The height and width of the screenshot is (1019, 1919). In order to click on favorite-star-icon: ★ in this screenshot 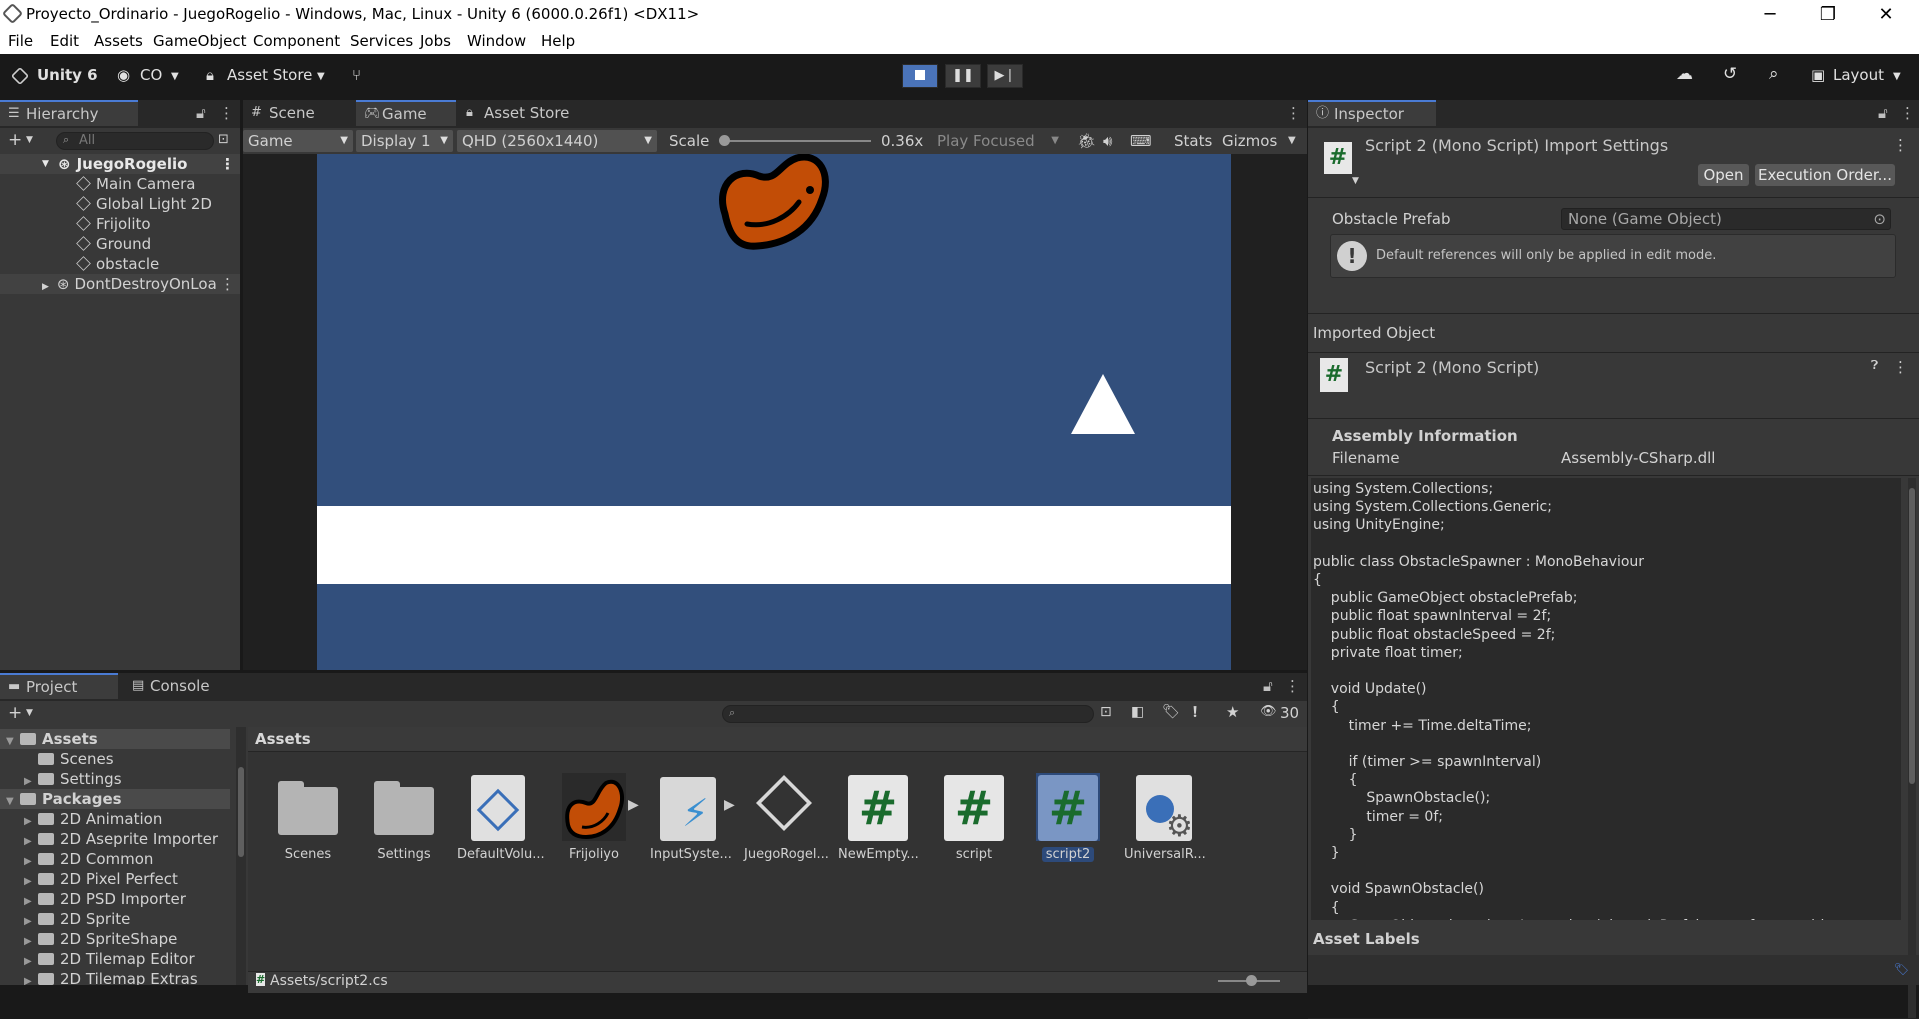, I will do `click(1232, 712)`.